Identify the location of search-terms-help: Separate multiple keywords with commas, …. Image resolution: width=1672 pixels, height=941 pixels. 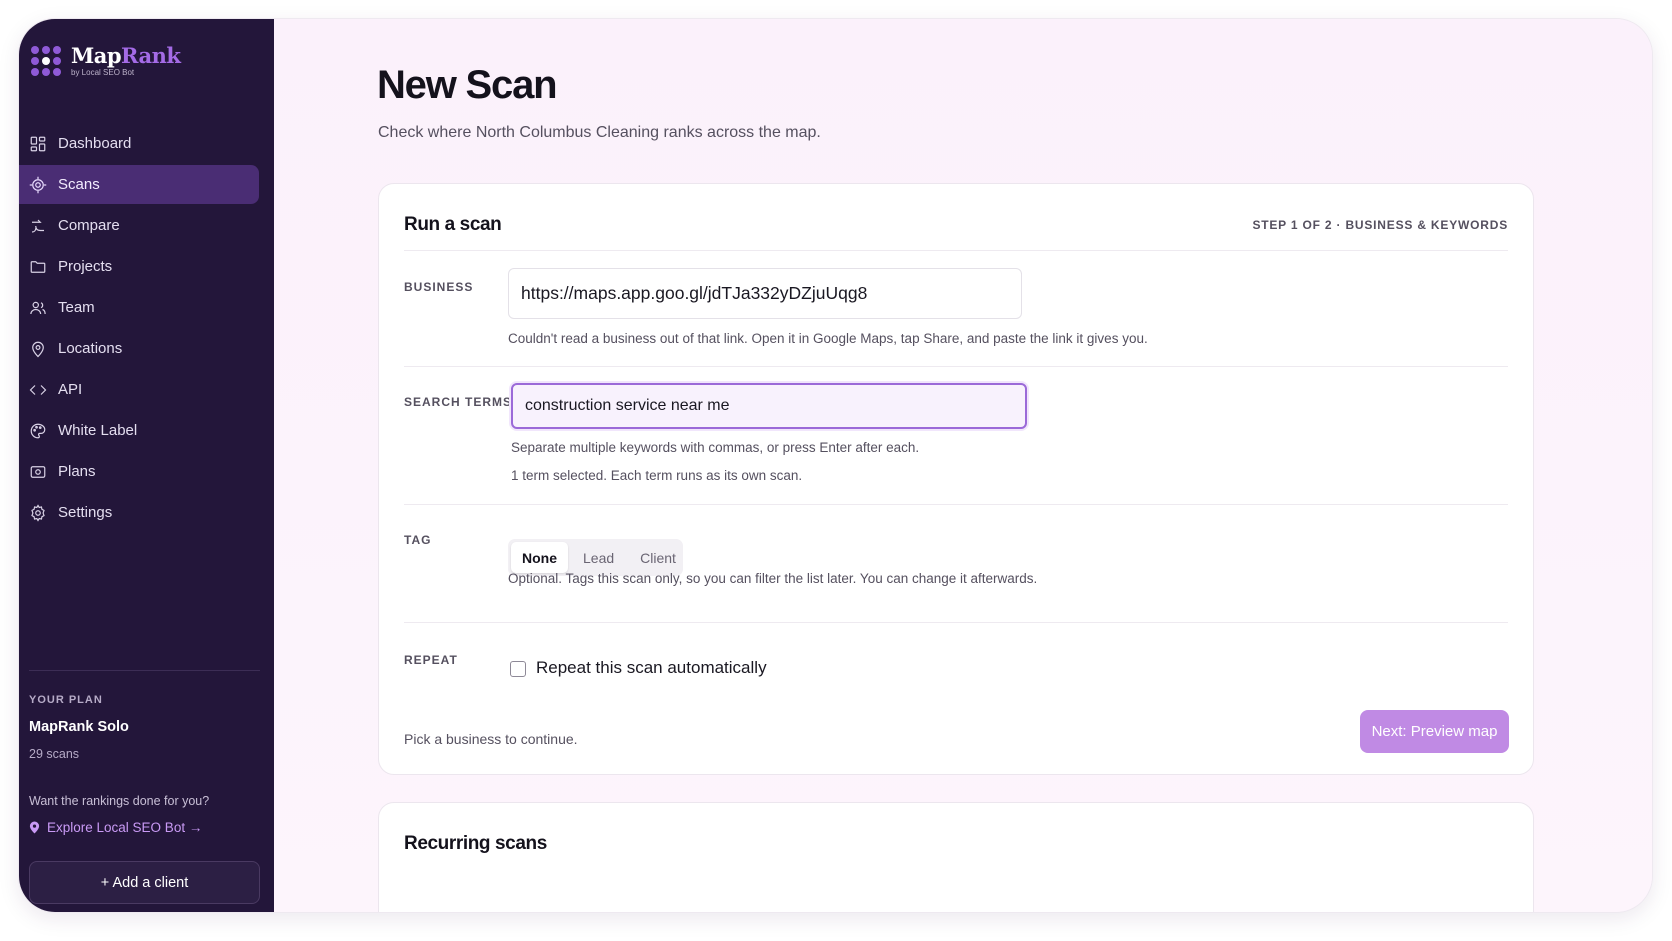
(715, 447).